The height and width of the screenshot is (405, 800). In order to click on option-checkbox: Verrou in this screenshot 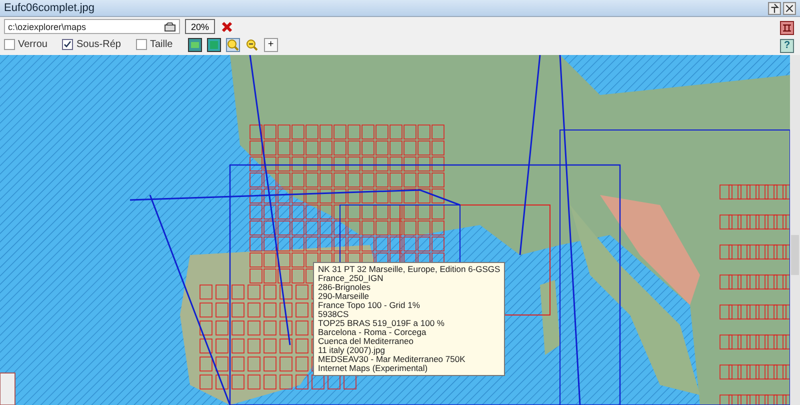, I will do `click(26, 44)`.